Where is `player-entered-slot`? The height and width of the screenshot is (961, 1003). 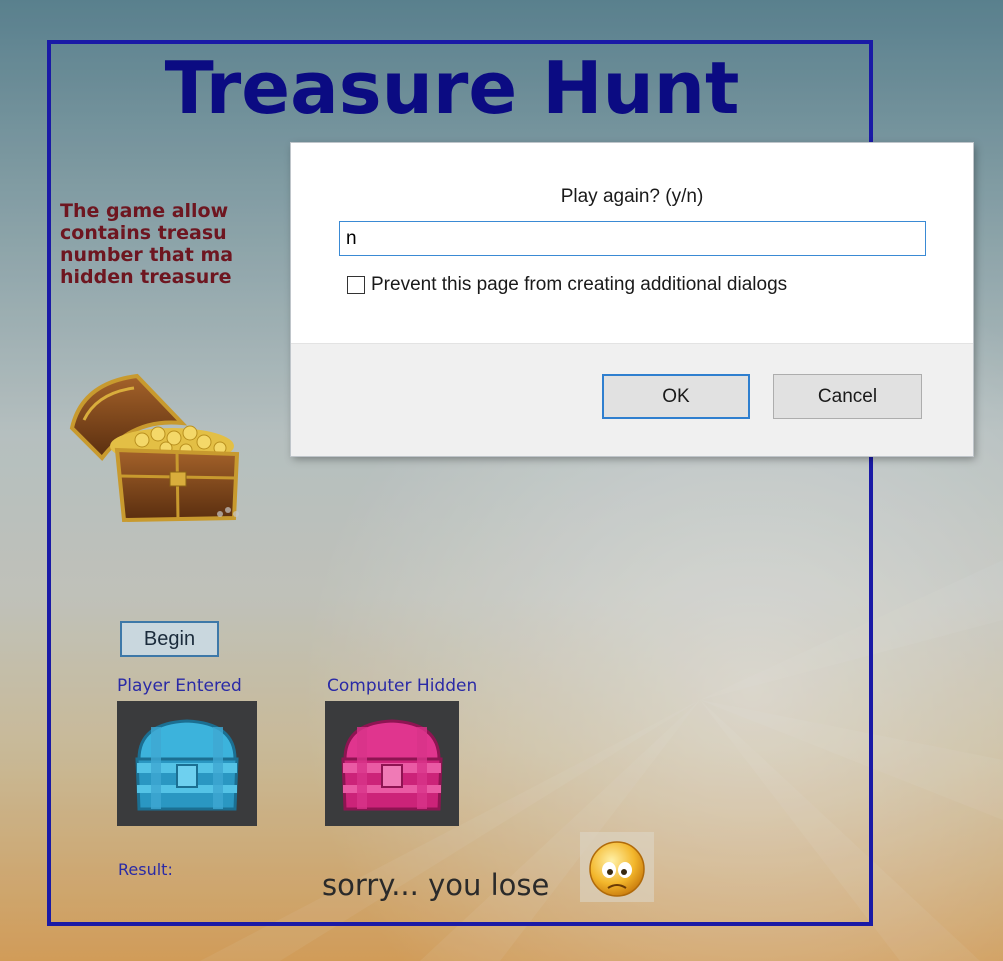
player-entered-slot is located at coordinates (187, 763).